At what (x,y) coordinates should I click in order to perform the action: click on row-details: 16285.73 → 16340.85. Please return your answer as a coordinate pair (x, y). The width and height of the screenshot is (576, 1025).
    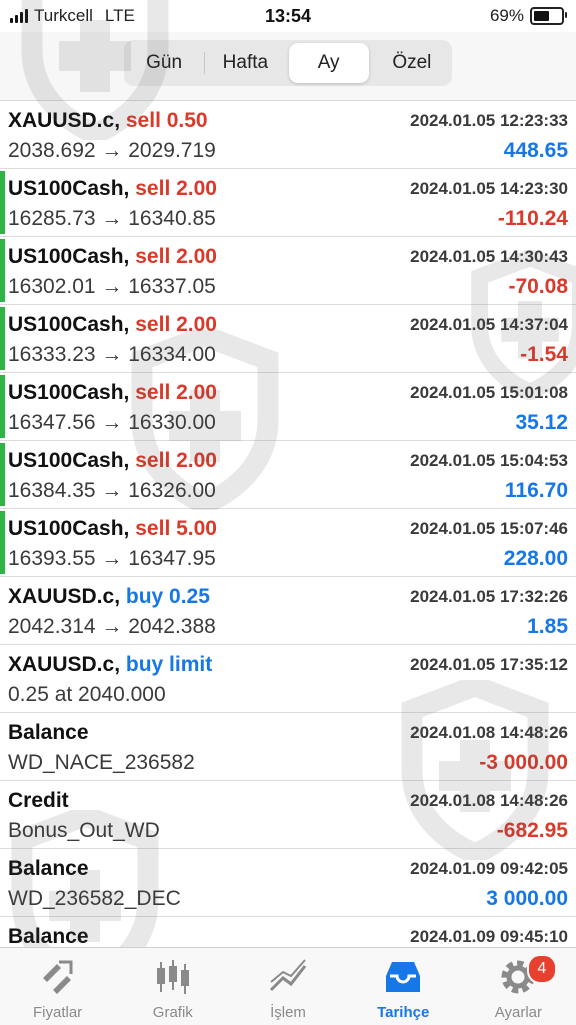
    Looking at the image, I should click on (112, 218).